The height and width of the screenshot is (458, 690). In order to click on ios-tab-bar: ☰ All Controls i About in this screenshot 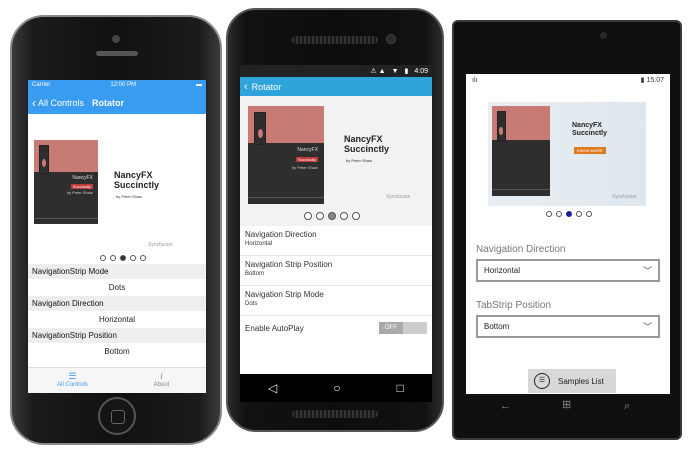, I will do `click(117, 380)`.